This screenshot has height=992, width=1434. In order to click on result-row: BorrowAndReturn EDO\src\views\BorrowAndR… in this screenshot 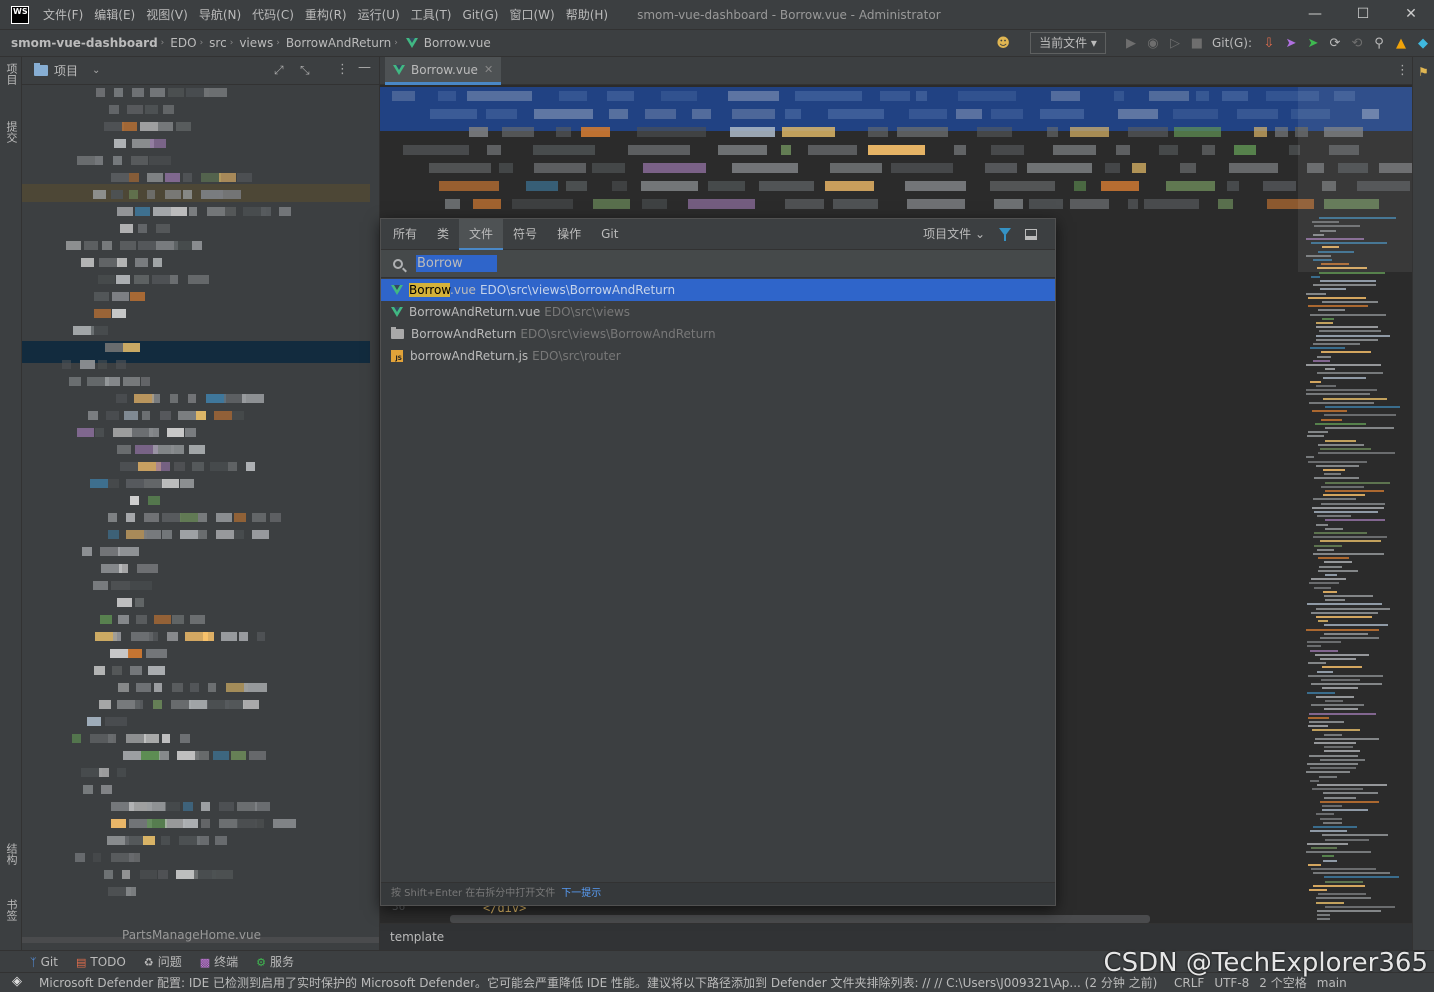, I will do `click(718, 334)`.